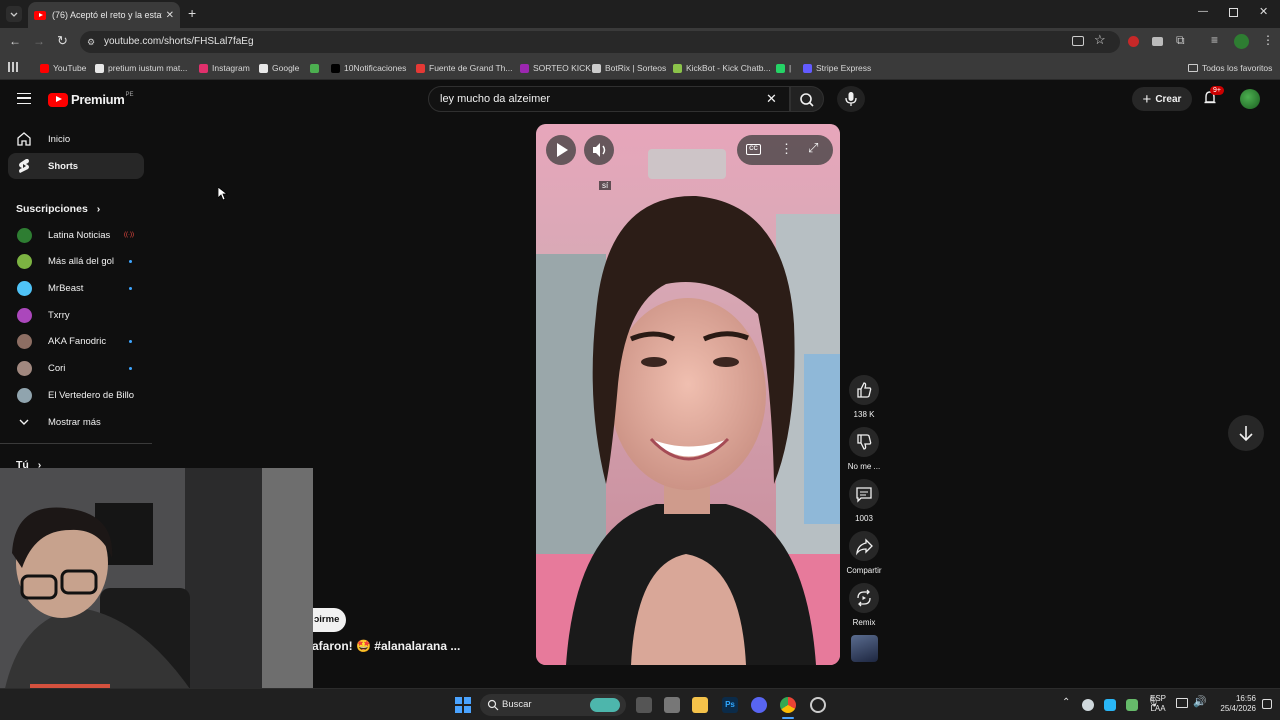  What do you see at coordinates (76, 342) in the screenshot?
I see `sidebar-subscription-item: AKA Fanodric` at bounding box center [76, 342].